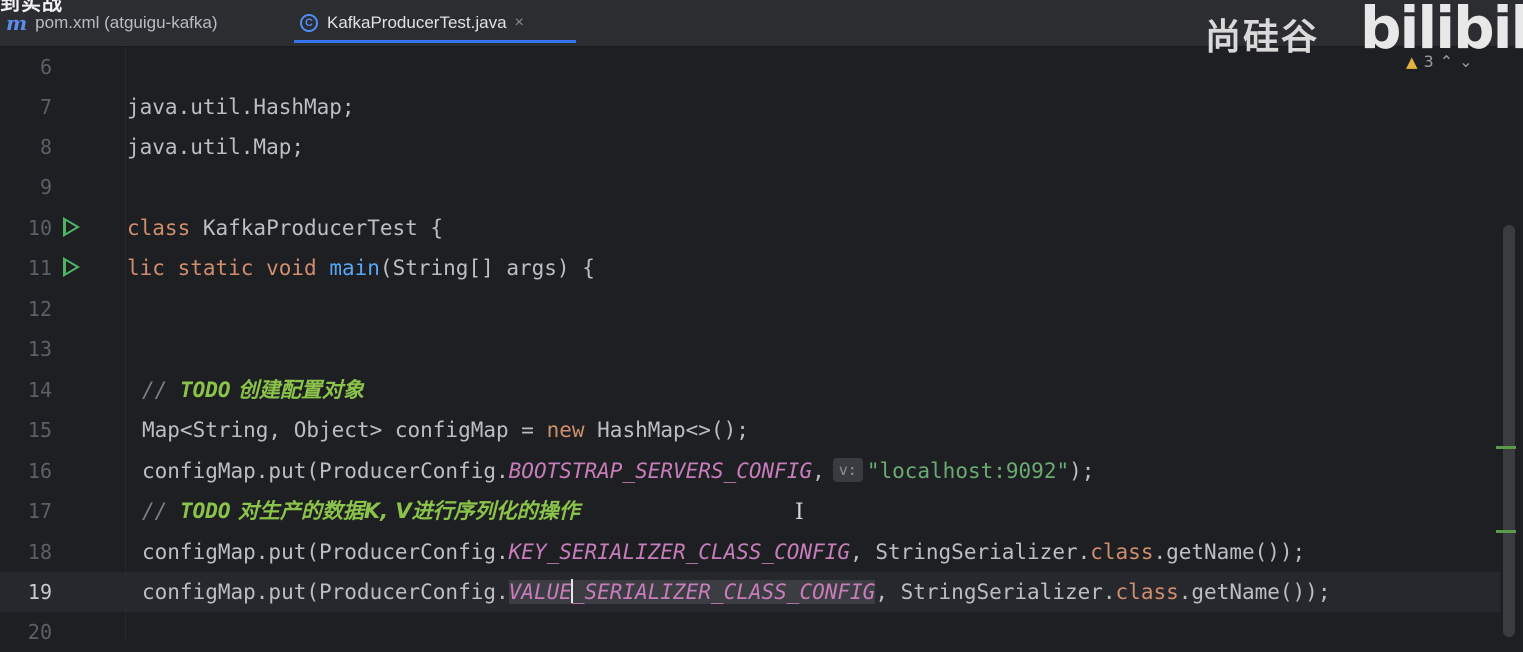 This screenshot has height=652, width=1523. Describe the element at coordinates (750, 107) in the screenshot. I see `code-line: 7 java.util.HashMap;` at that location.